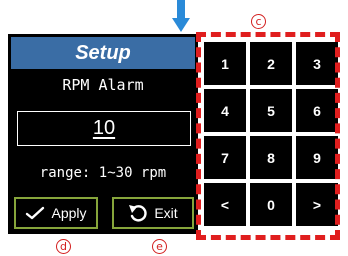  I want to click on apply-button: Apply, so click(56, 213).